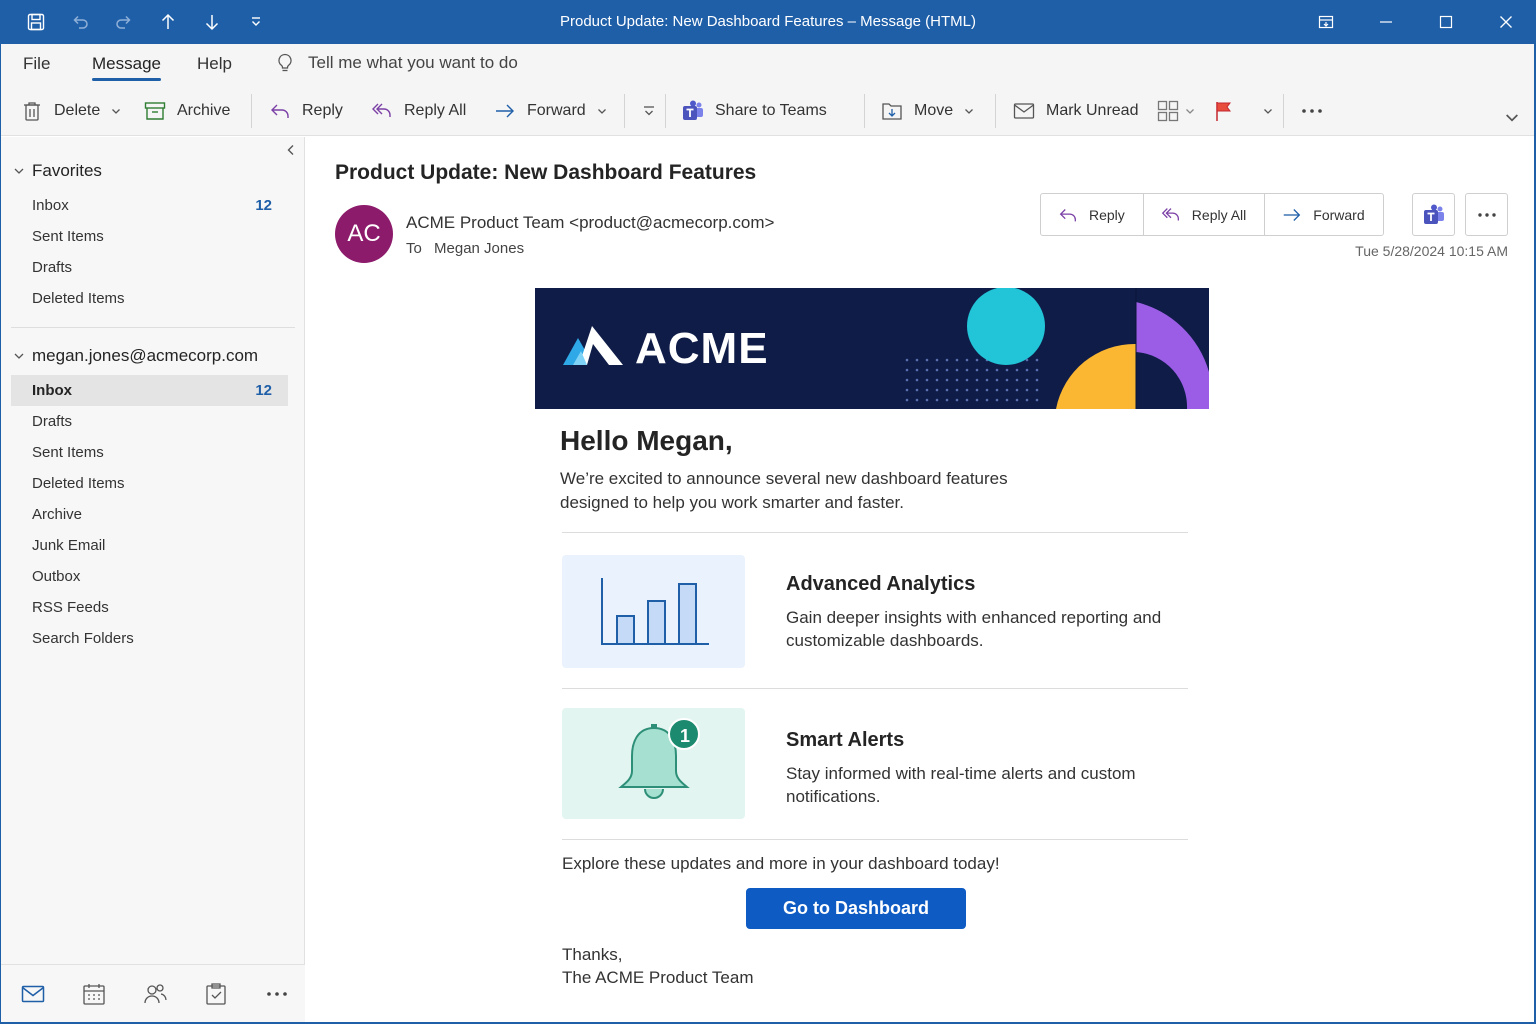 This screenshot has height=1024, width=1536. I want to click on feature-image-analytics, so click(653, 611).